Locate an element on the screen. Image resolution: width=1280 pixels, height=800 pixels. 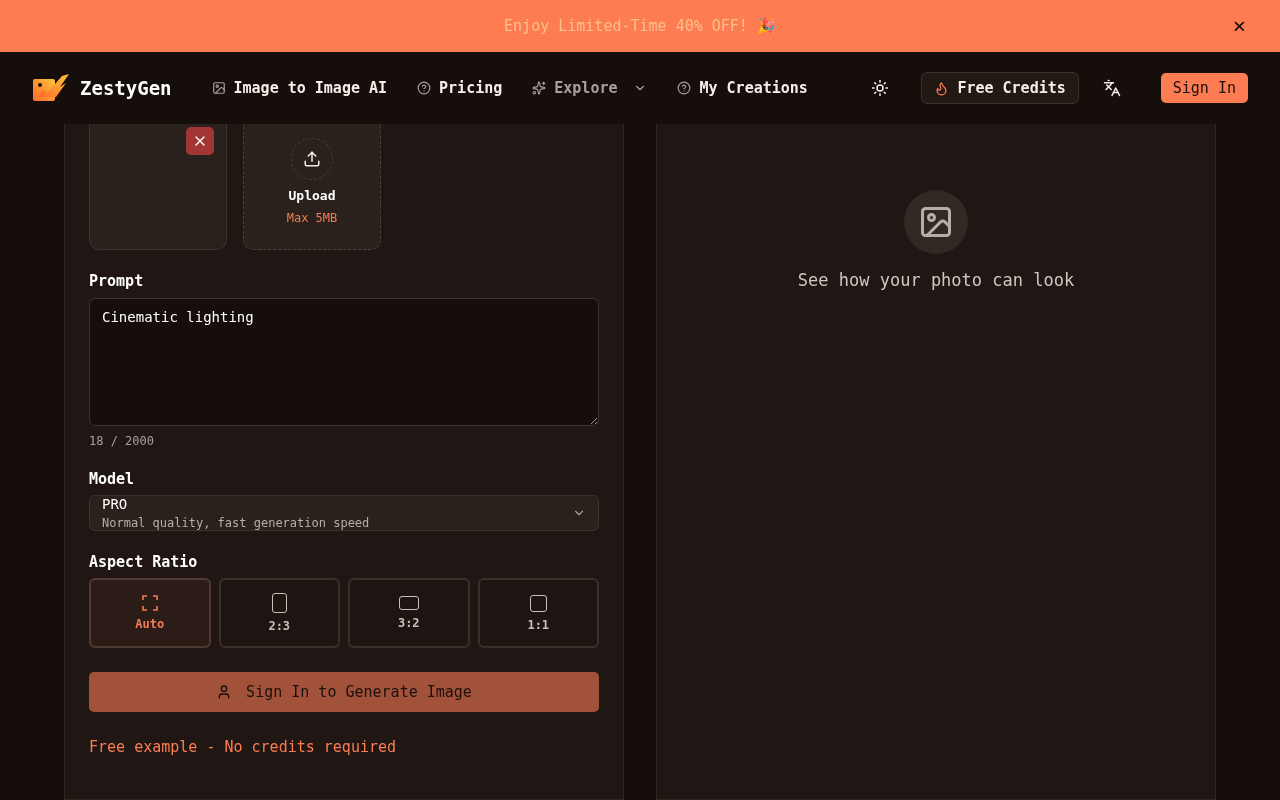
nav-link: Image to Image AI is located at coordinates (299, 88).